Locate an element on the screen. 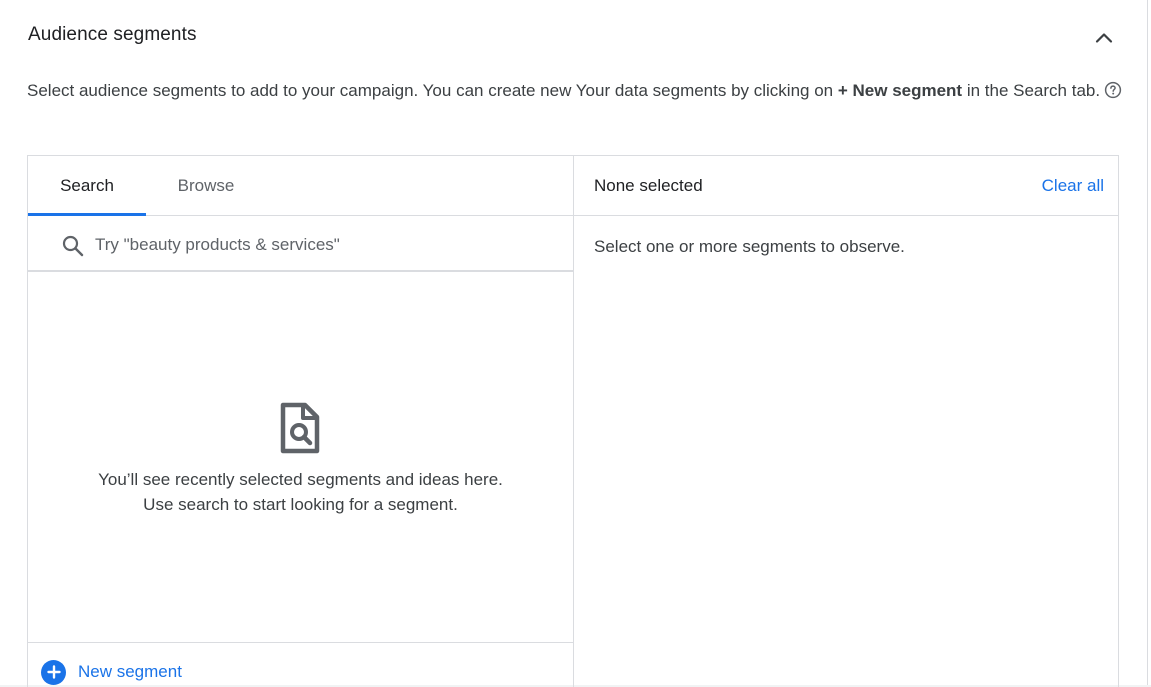 This screenshot has width=1151, height=687. selected-empty-hint: Select one or more segments to observe. is located at coordinates (749, 246).